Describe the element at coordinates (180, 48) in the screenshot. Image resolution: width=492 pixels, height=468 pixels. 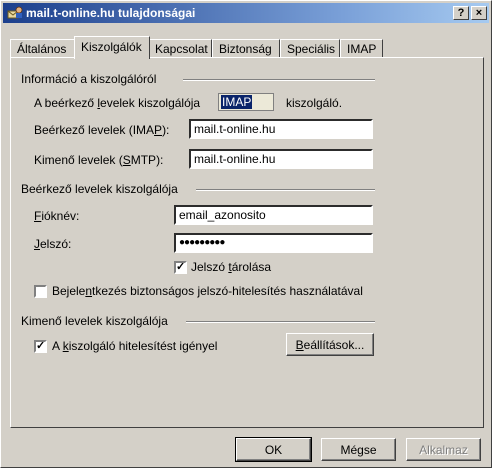
I see `tab-connection: Kapcsolat` at that location.